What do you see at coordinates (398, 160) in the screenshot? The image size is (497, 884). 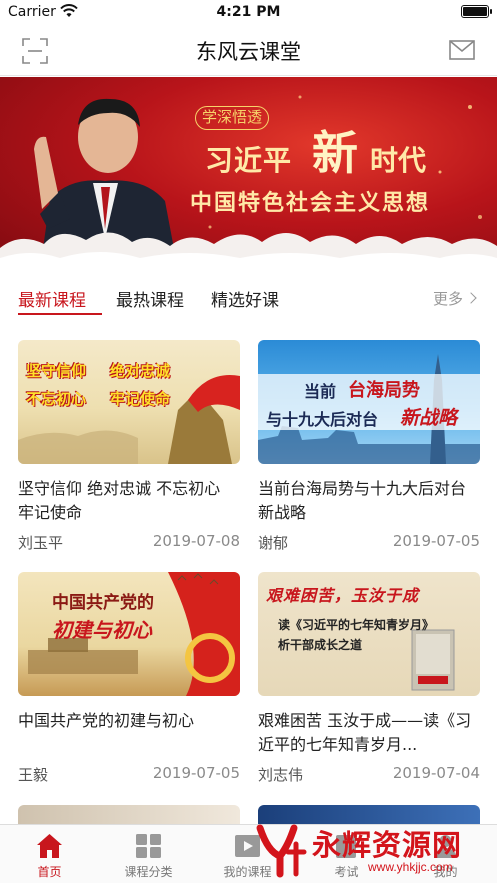 I see `banner-era: 时代` at bounding box center [398, 160].